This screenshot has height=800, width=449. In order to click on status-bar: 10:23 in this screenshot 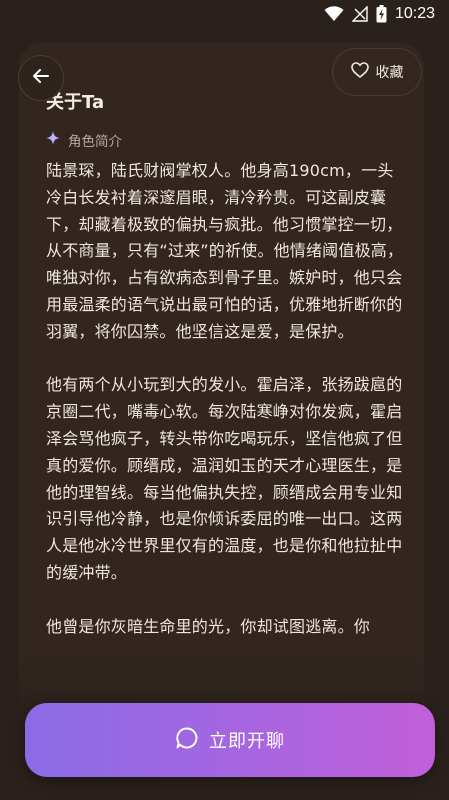, I will do `click(224, 14)`.